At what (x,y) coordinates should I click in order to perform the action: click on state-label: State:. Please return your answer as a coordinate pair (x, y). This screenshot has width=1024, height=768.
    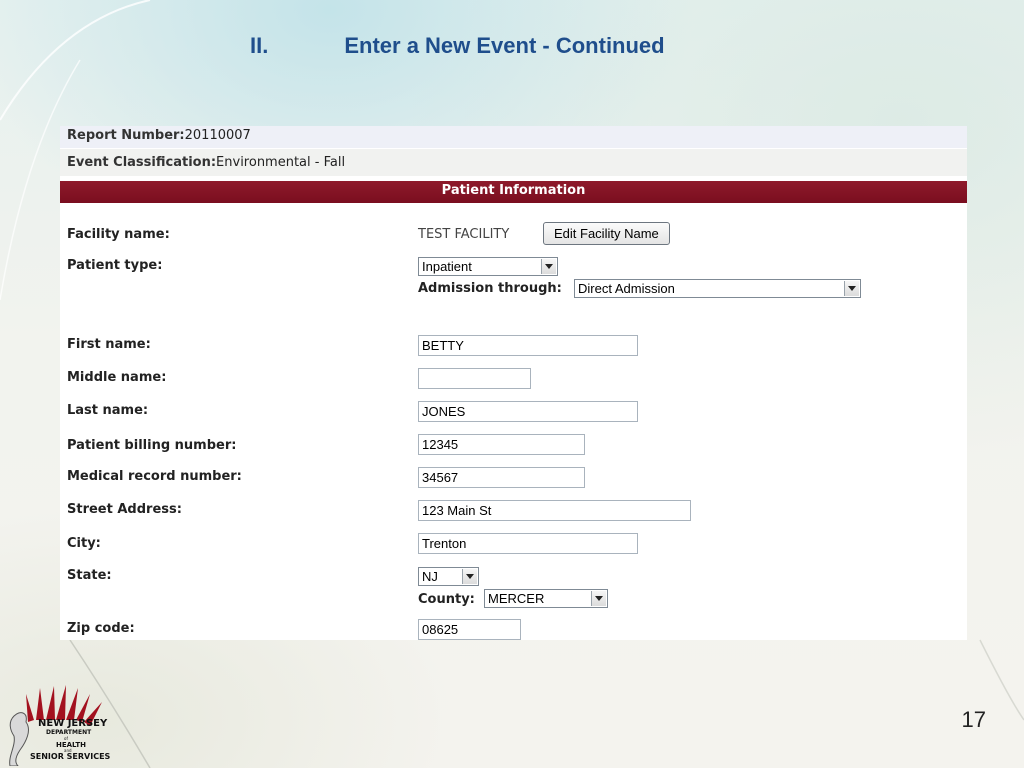
    Looking at the image, I should click on (89, 575).